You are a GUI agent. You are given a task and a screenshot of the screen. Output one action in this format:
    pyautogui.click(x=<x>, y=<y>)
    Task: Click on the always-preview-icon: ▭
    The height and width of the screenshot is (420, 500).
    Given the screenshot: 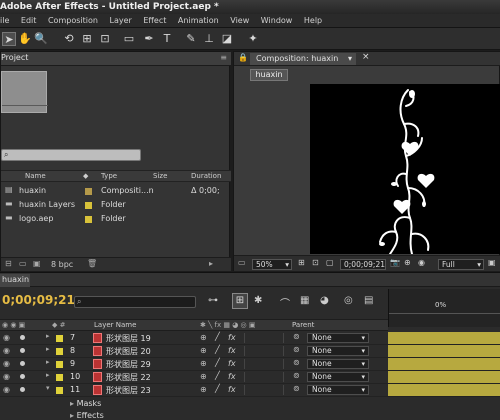 What is the action you would take?
    pyautogui.click(x=242, y=262)
    